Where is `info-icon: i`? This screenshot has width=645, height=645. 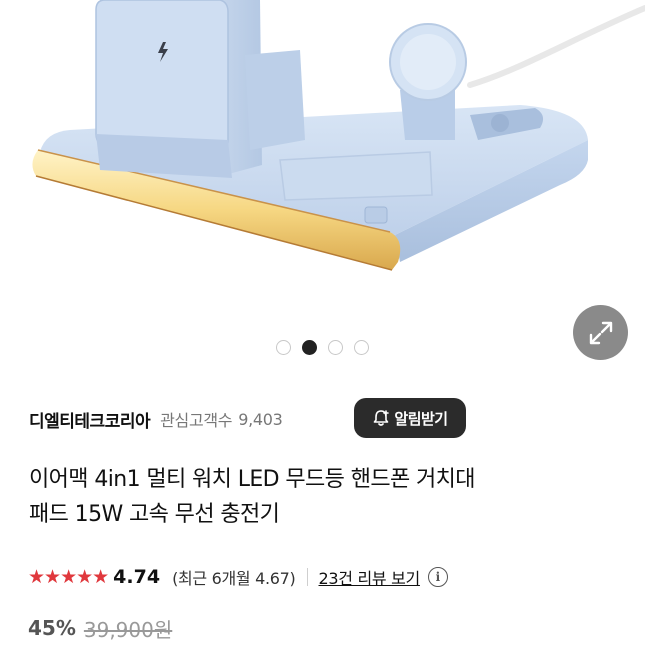
info-icon: i is located at coordinates (437, 577).